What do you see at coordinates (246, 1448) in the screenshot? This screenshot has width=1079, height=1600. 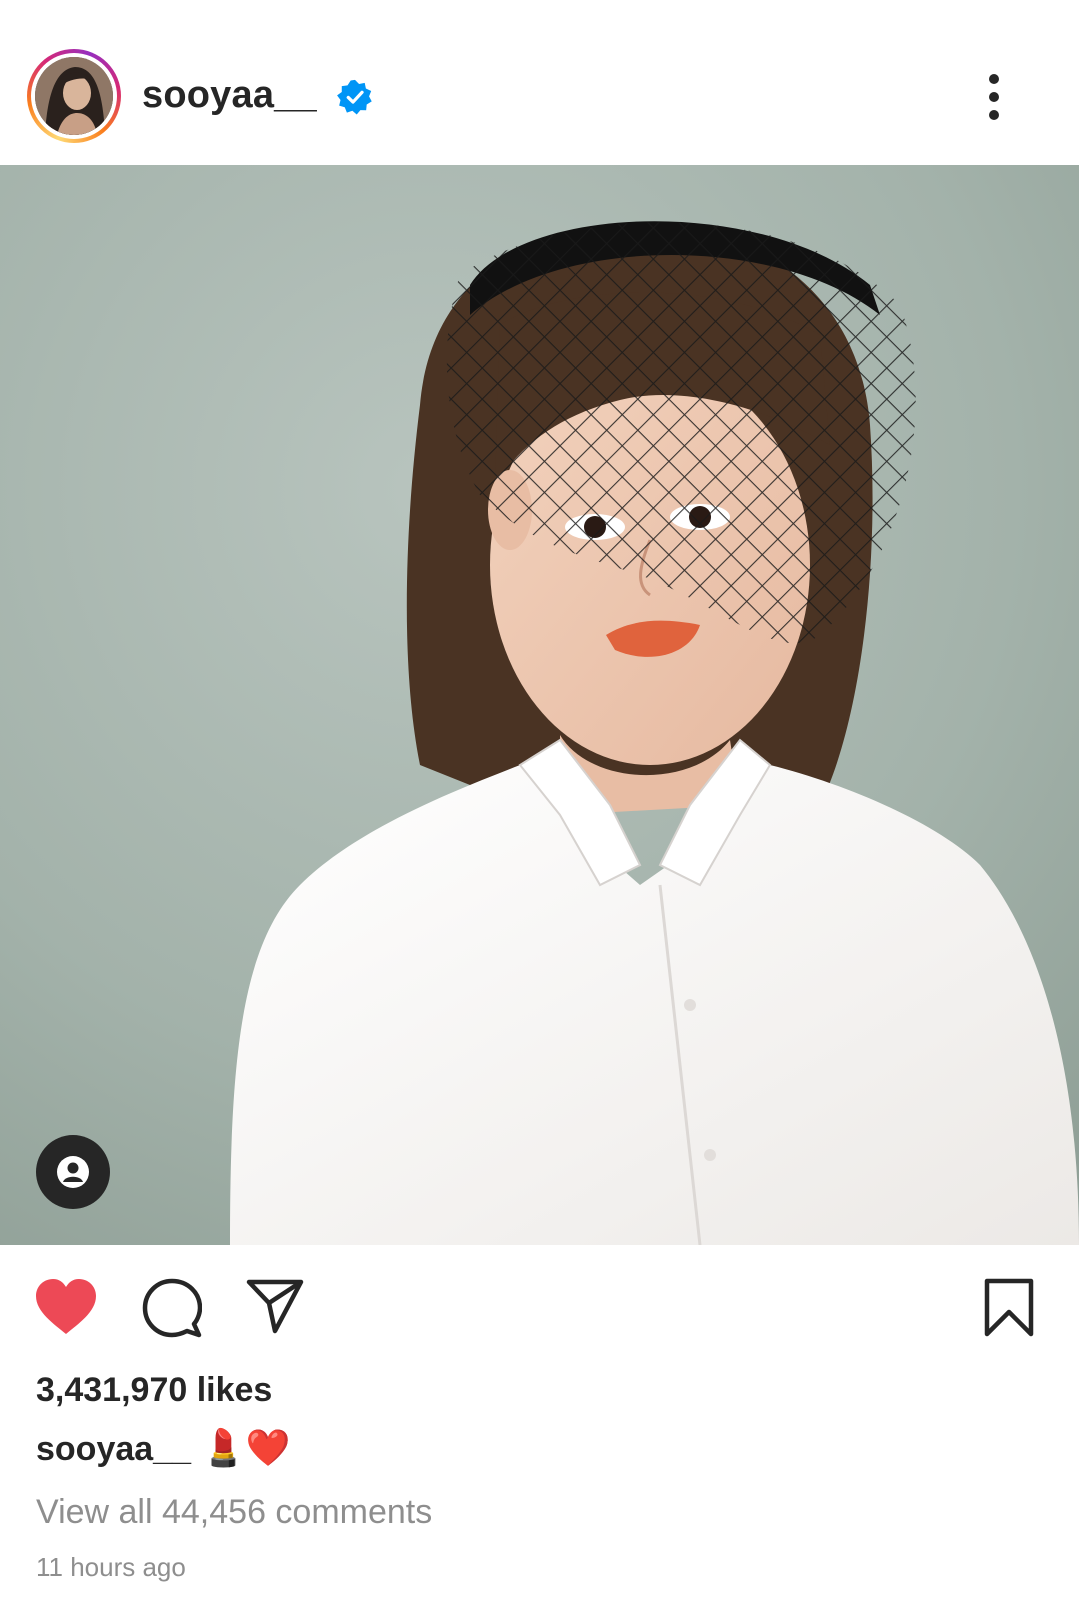 I see `caption-text: 💄❤️` at bounding box center [246, 1448].